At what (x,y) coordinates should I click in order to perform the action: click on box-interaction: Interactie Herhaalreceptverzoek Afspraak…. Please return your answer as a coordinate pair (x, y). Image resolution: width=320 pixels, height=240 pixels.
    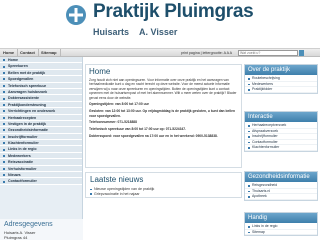
    Looking at the image, I should click on (281, 131).